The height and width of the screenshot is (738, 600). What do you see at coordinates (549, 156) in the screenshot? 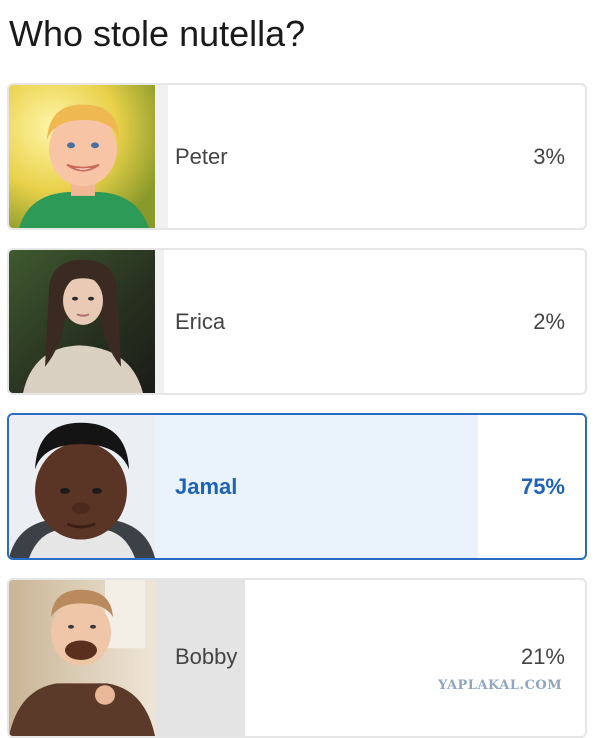
I see `option-percent: 3%` at bounding box center [549, 156].